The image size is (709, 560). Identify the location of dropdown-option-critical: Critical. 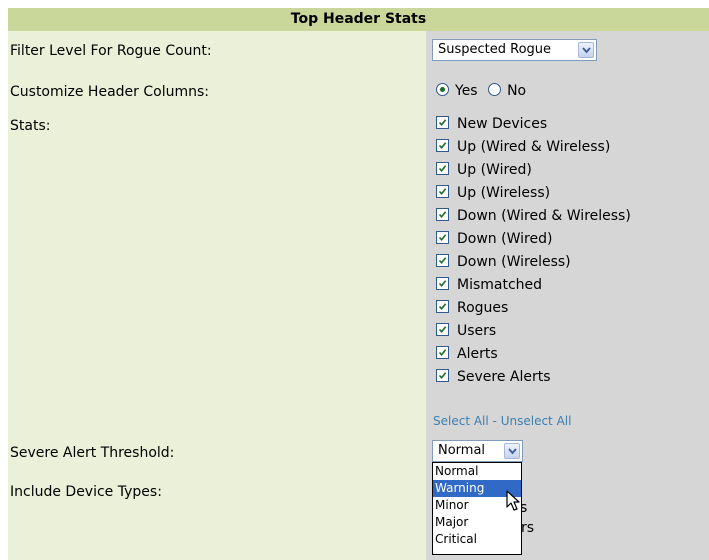
(477, 539).